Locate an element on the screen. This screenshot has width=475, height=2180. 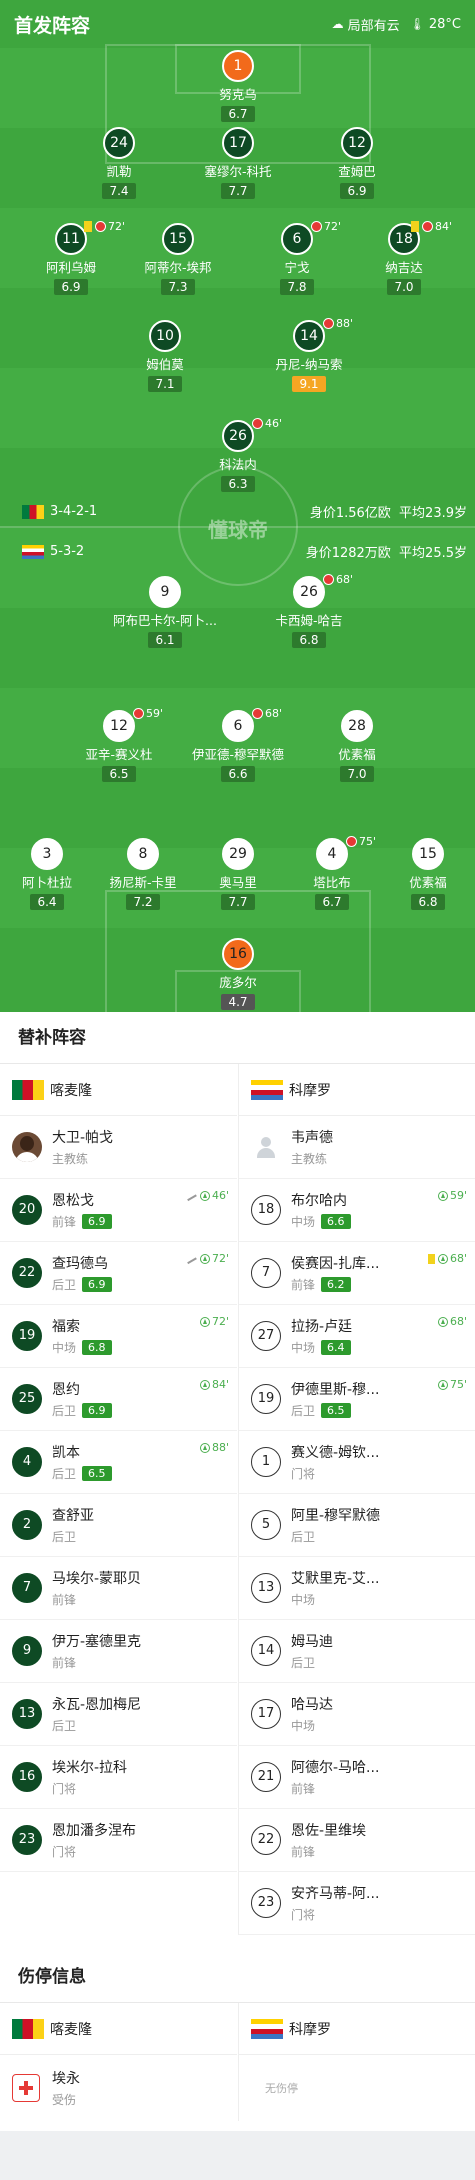
player-name: 马埃尔-蒙耶贝 is located at coordinates (97, 1579).